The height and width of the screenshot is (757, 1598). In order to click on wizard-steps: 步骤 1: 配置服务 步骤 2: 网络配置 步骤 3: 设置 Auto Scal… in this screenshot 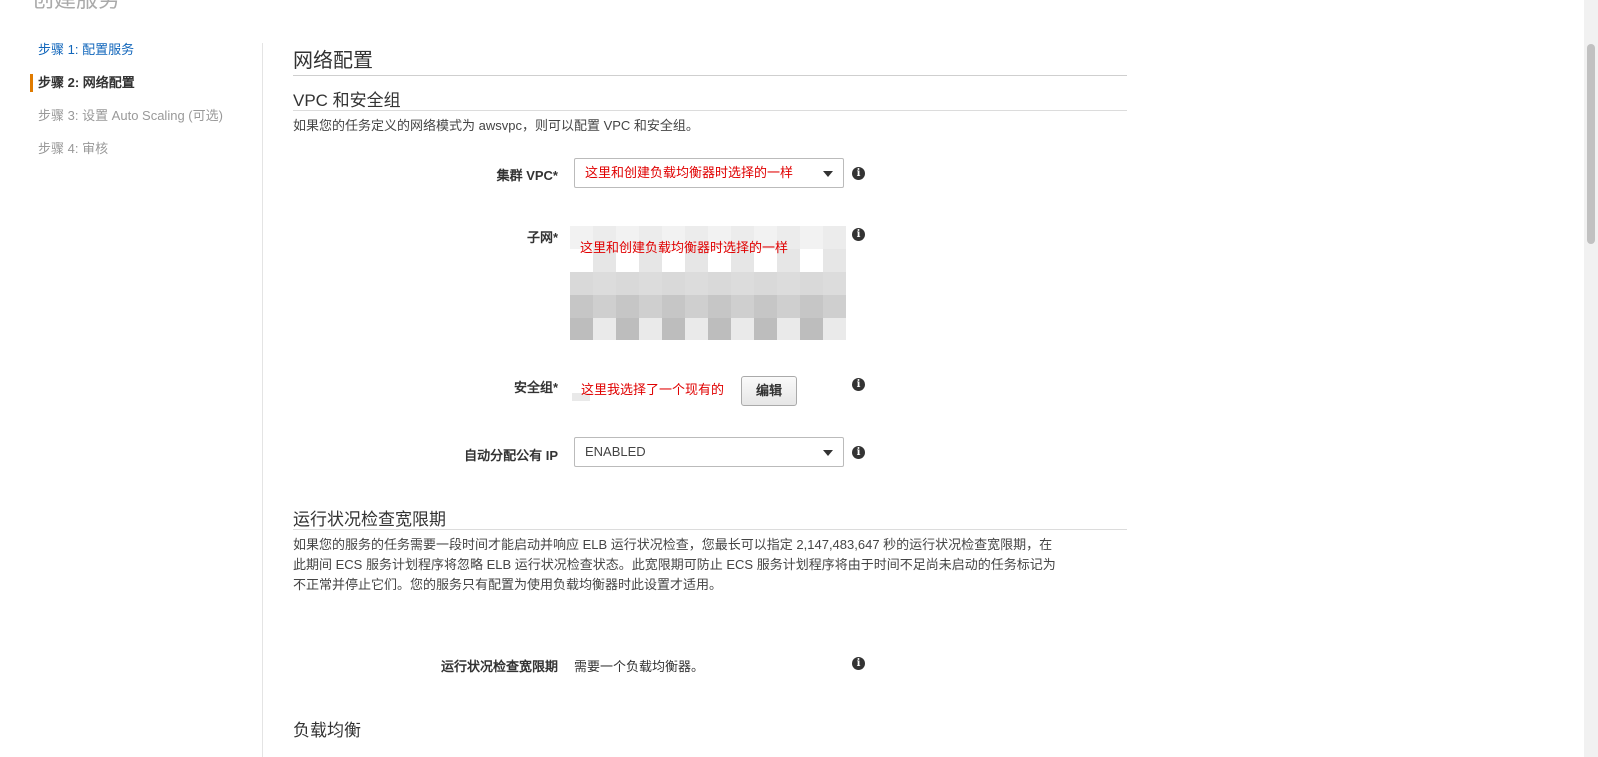, I will do `click(145, 106)`.